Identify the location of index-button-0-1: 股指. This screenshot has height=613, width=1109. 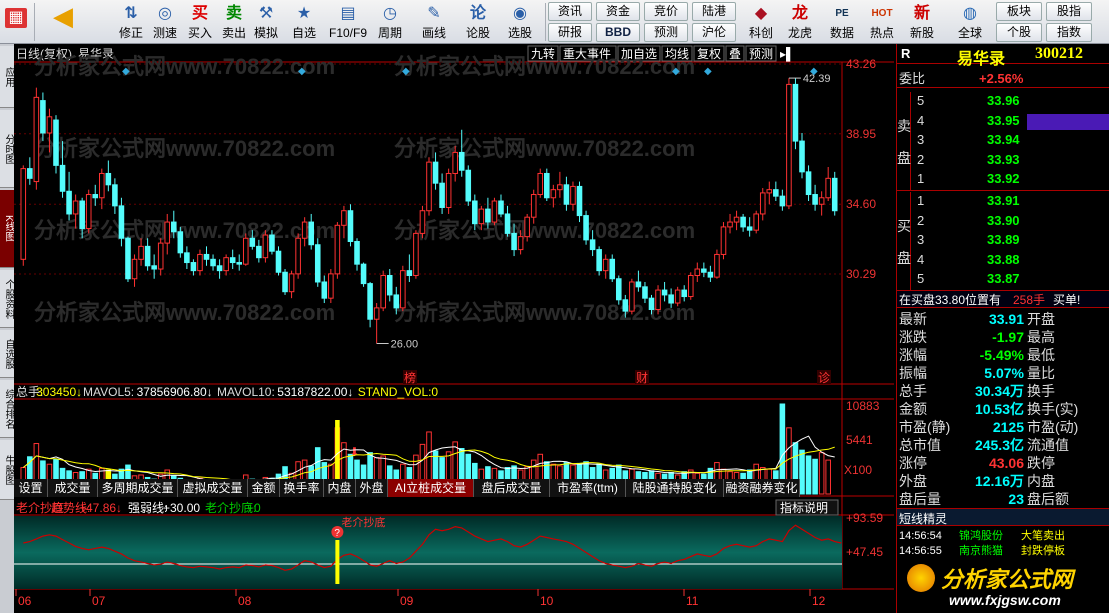
(1069, 11).